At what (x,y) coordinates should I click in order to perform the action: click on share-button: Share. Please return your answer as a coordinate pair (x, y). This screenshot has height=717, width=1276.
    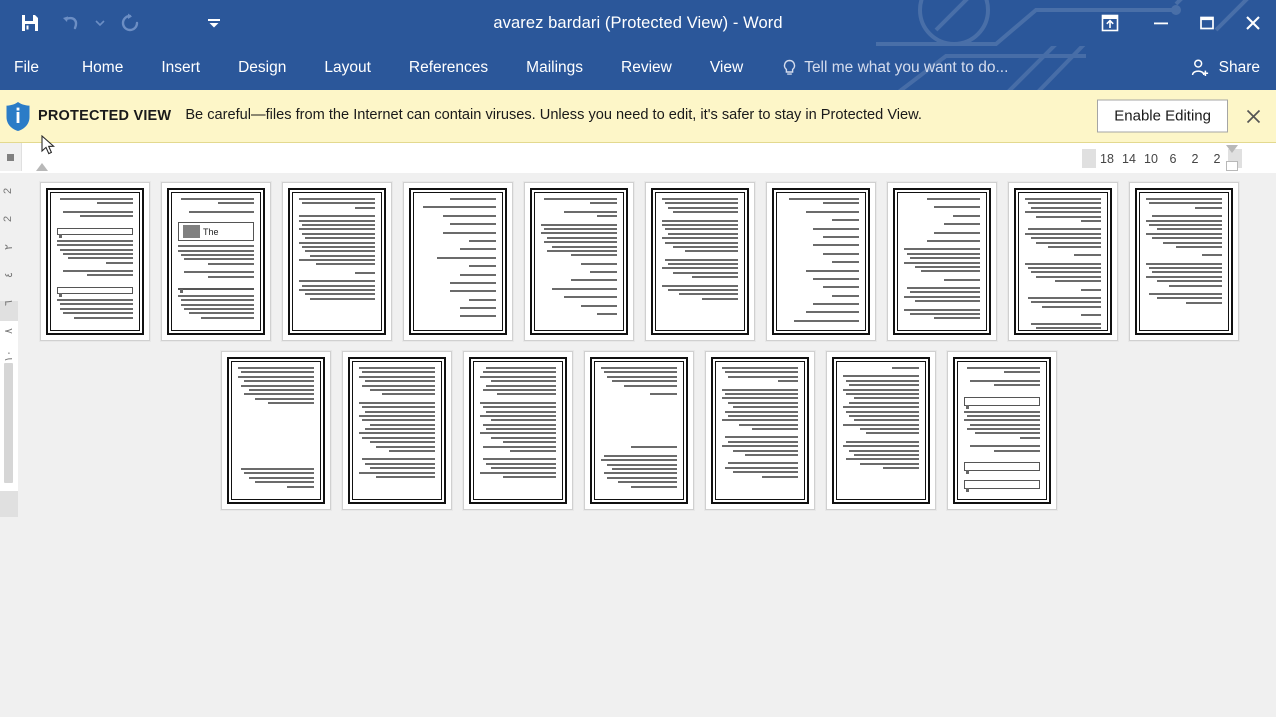
    Looking at the image, I should click on (1226, 68).